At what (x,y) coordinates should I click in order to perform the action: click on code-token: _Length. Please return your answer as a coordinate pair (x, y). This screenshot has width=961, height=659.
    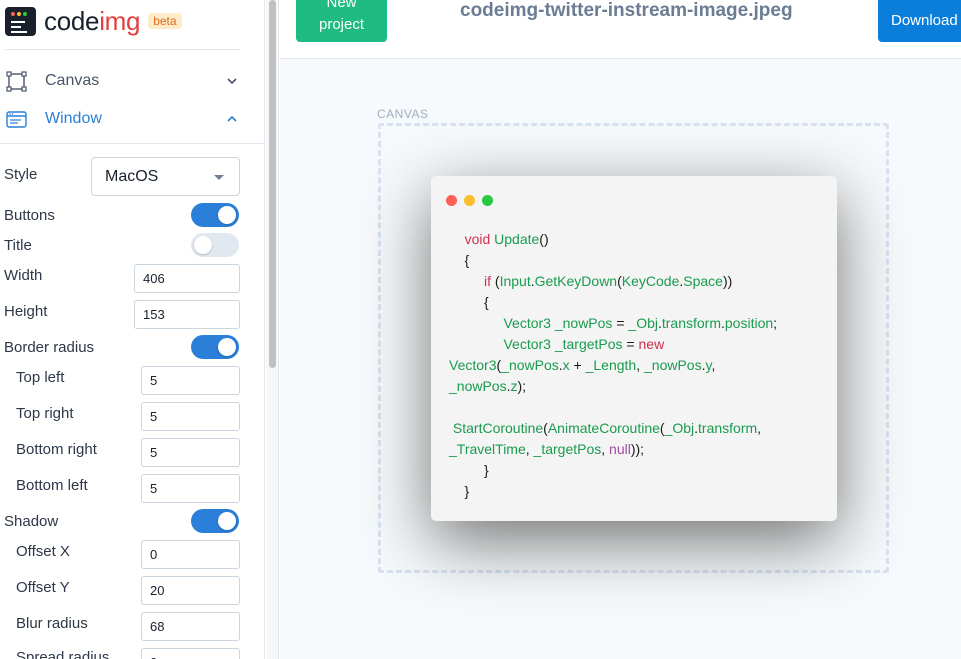
    Looking at the image, I should click on (611, 365).